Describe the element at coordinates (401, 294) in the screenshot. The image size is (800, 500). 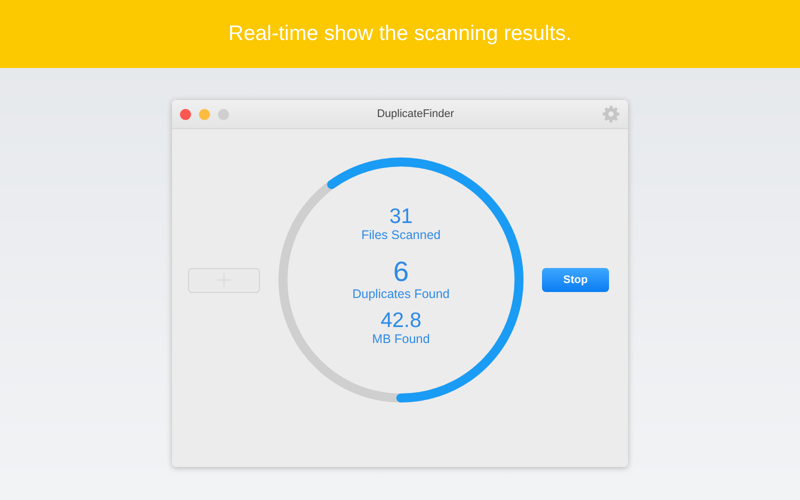
I see `stat-label: Duplicates Found` at that location.